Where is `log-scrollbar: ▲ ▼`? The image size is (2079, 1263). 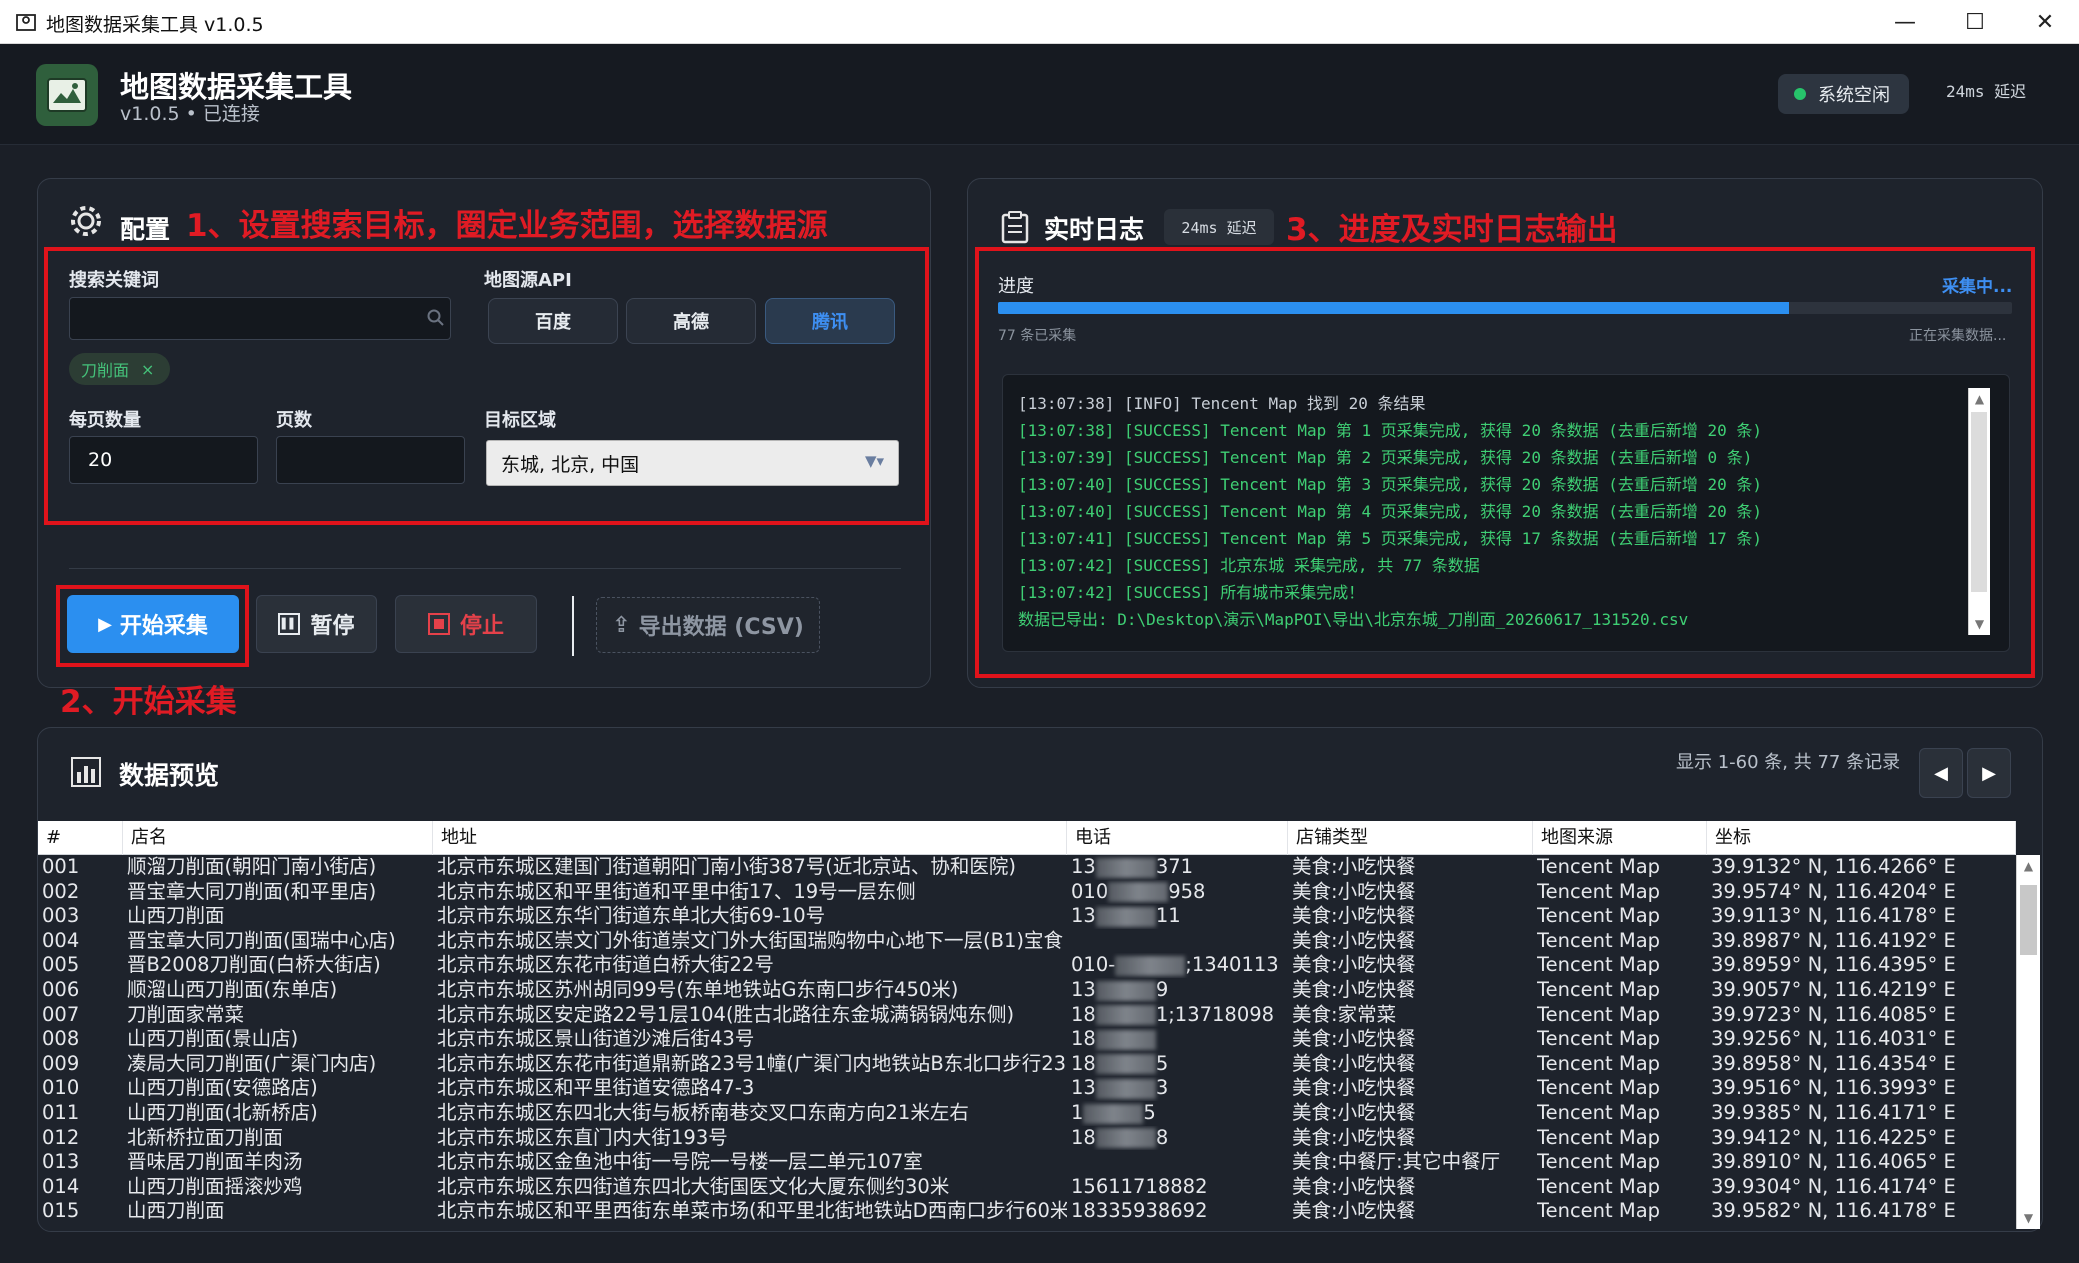 log-scrollbar: ▲ ▼ is located at coordinates (1979, 511).